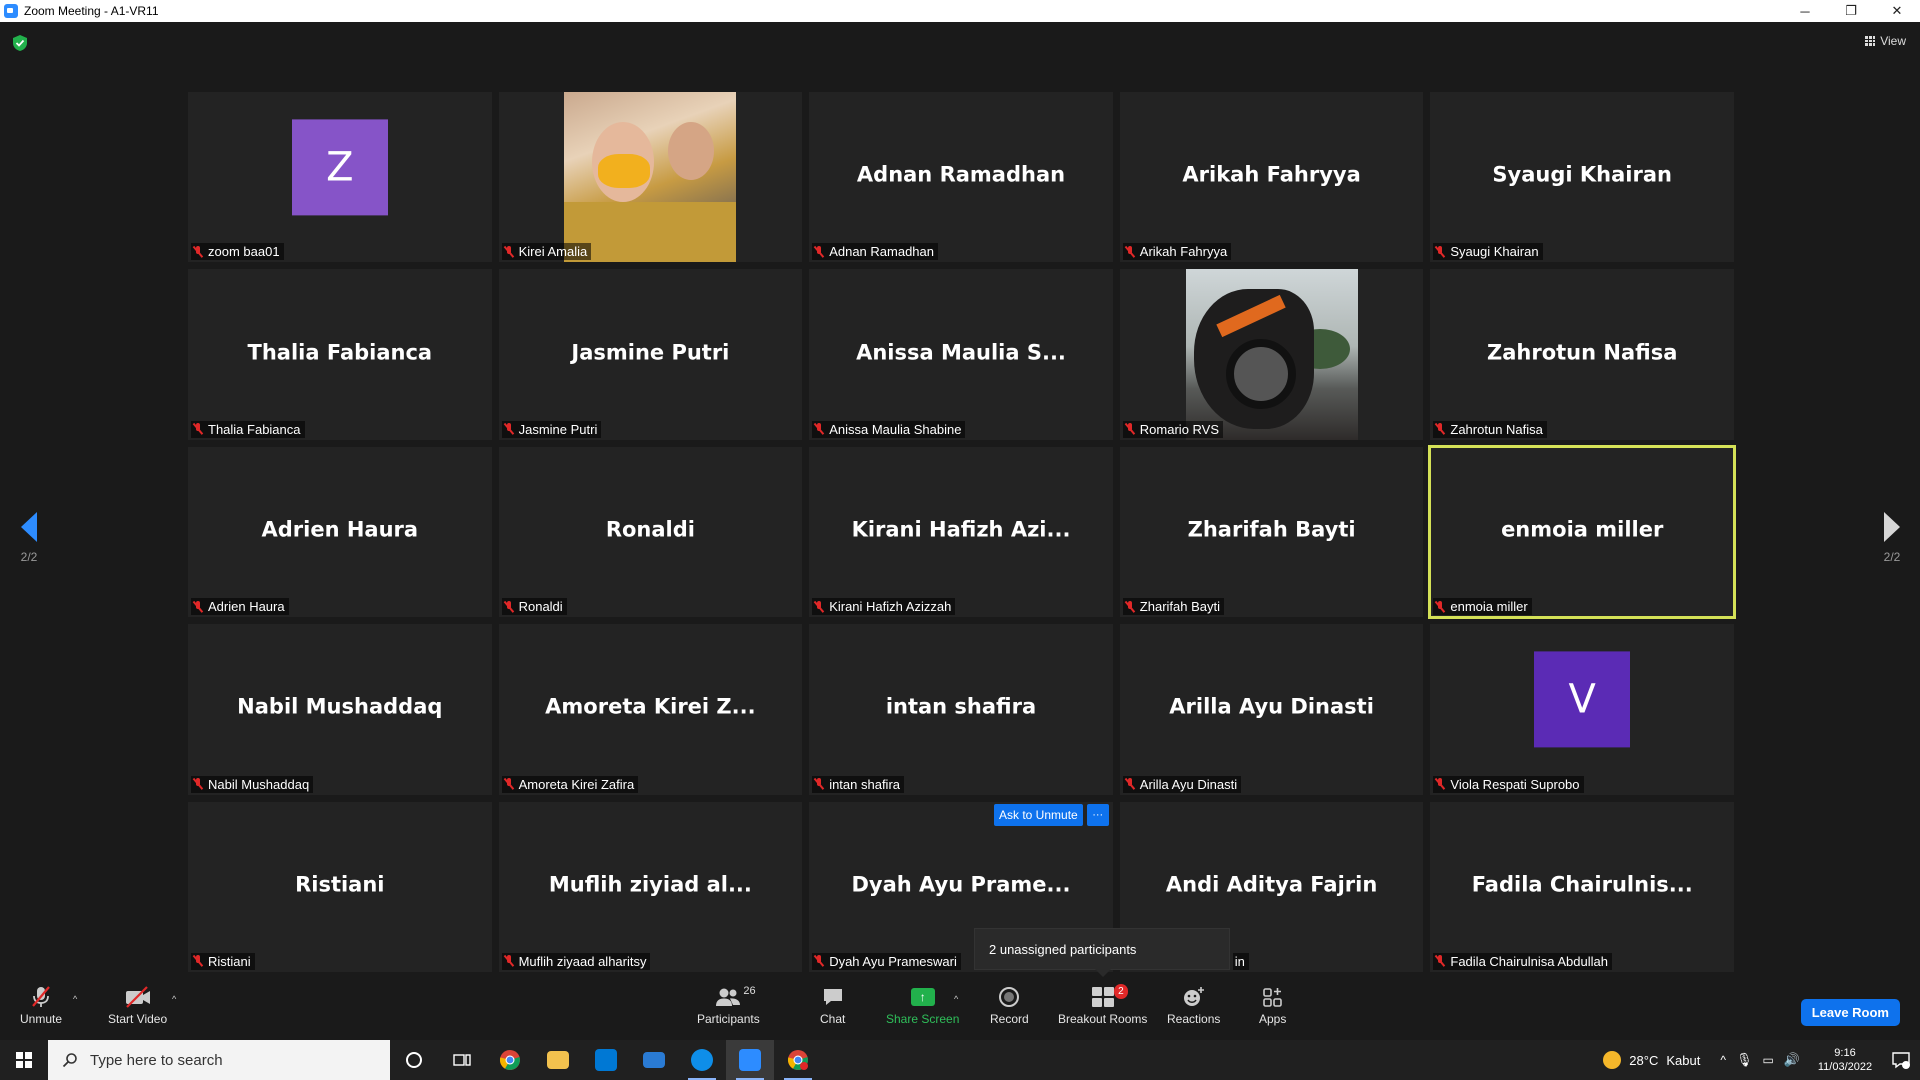 This screenshot has height=1080, width=1920. What do you see at coordinates (1767, 1060) in the screenshot?
I see `network-icon: ▭` at bounding box center [1767, 1060].